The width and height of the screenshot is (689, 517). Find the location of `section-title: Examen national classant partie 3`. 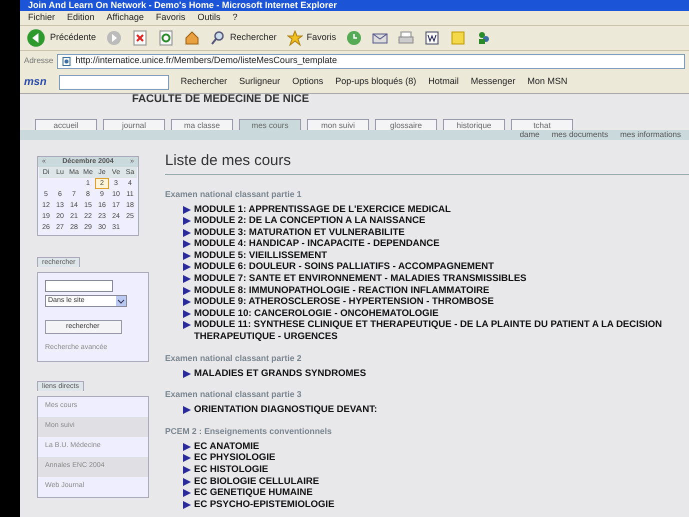

section-title: Examen national classant partie 3 is located at coordinates (234, 394).